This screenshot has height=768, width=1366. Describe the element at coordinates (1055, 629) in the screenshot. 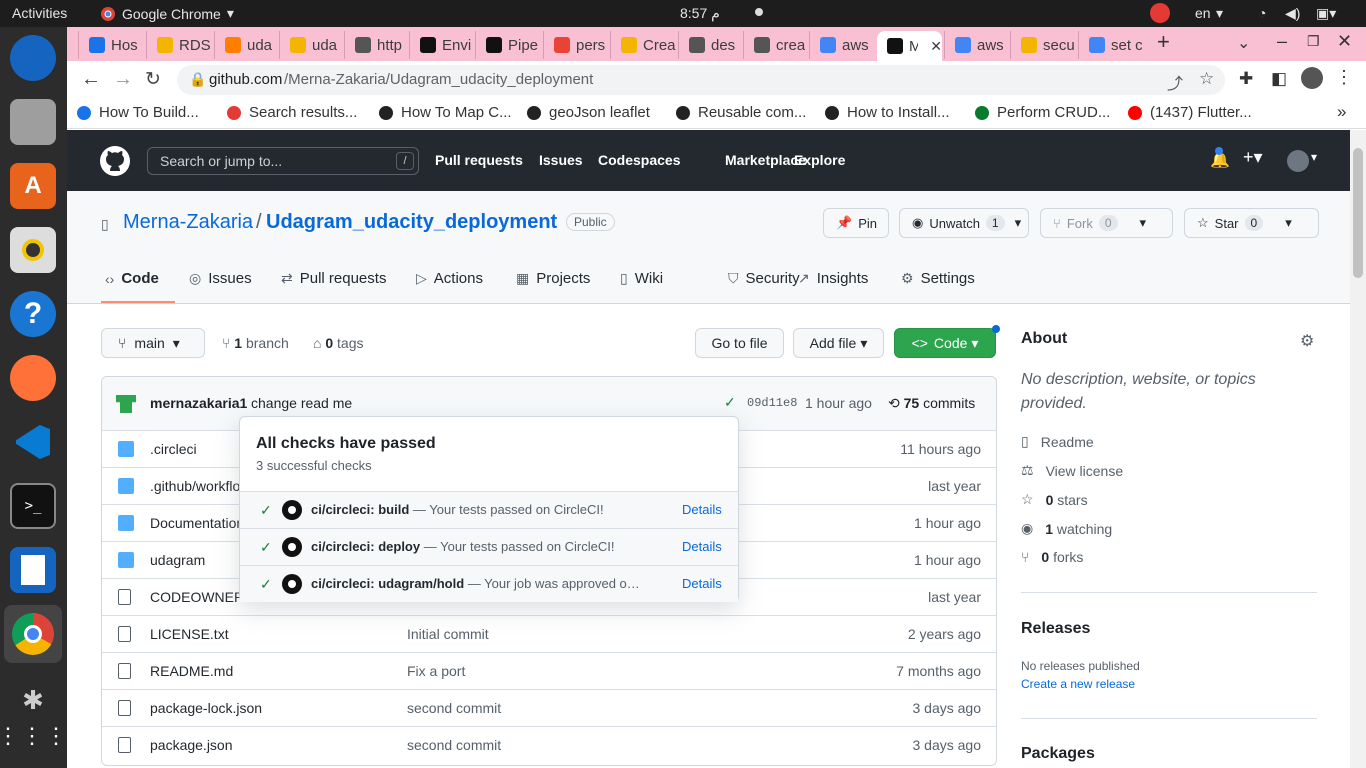

I see `releases-heading: Releases` at that location.